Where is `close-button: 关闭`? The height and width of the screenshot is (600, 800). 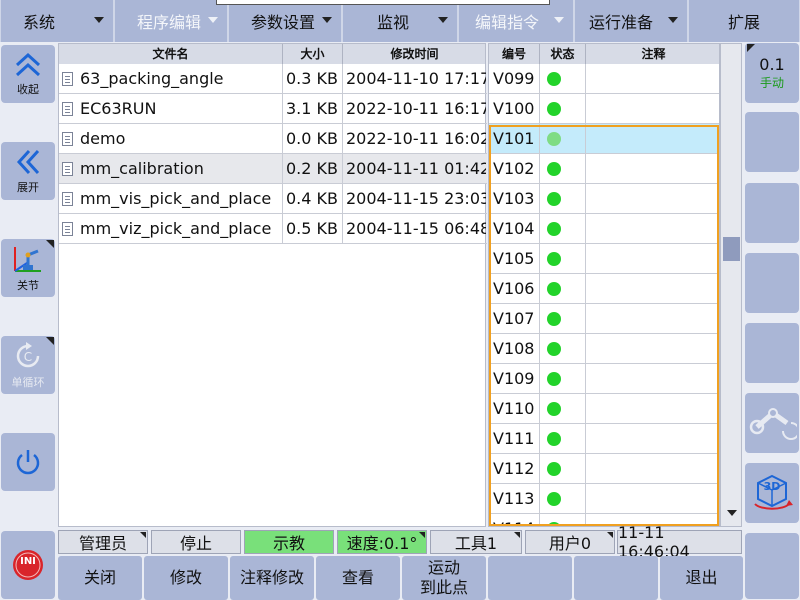
close-button: 关闭 is located at coordinates (100, 578).